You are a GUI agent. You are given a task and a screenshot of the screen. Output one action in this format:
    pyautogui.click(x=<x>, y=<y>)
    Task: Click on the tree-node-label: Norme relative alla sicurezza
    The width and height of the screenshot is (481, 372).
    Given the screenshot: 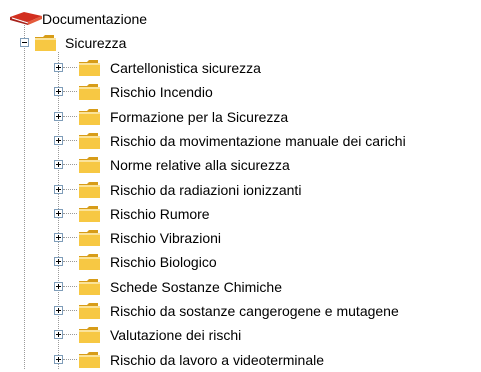 What is the action you would take?
    pyautogui.click(x=200, y=165)
    